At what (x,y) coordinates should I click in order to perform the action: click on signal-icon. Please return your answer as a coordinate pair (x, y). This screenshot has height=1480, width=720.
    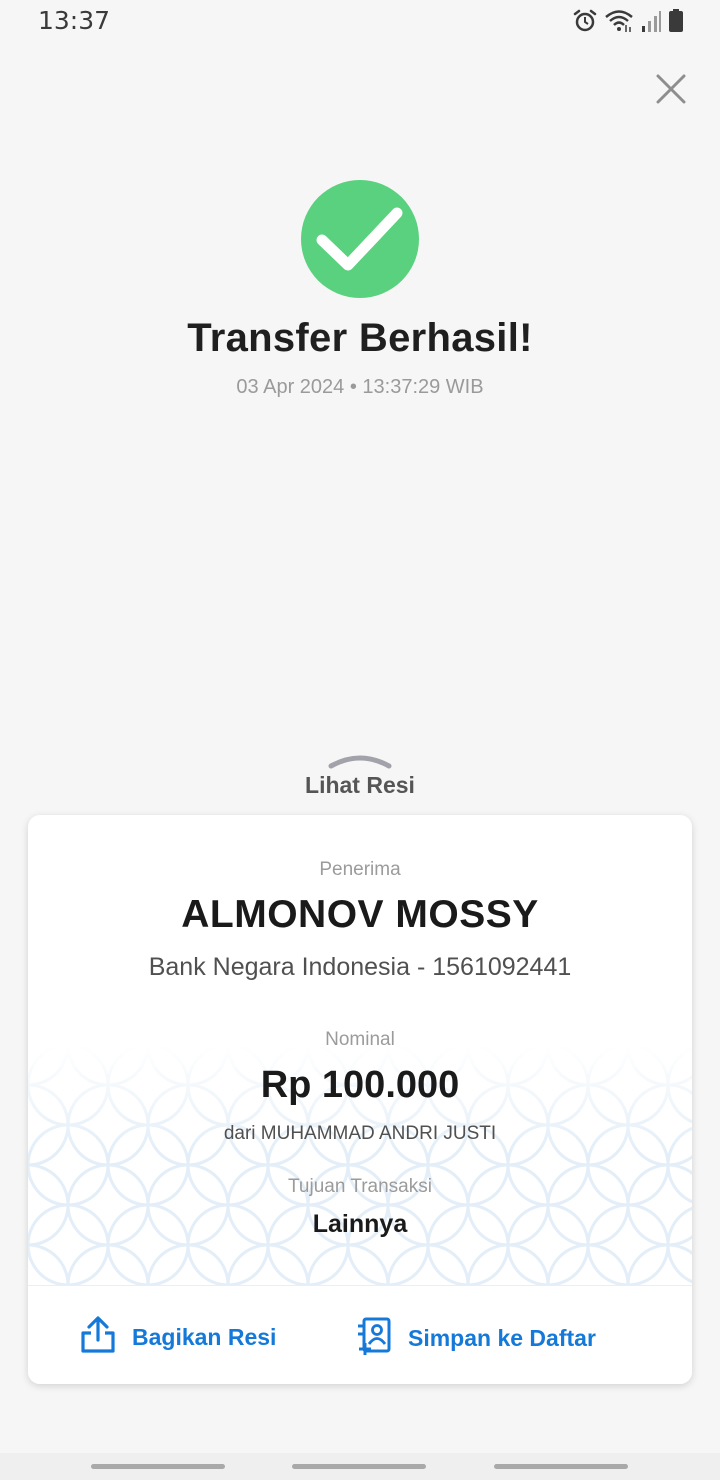
    Looking at the image, I should click on (651, 23).